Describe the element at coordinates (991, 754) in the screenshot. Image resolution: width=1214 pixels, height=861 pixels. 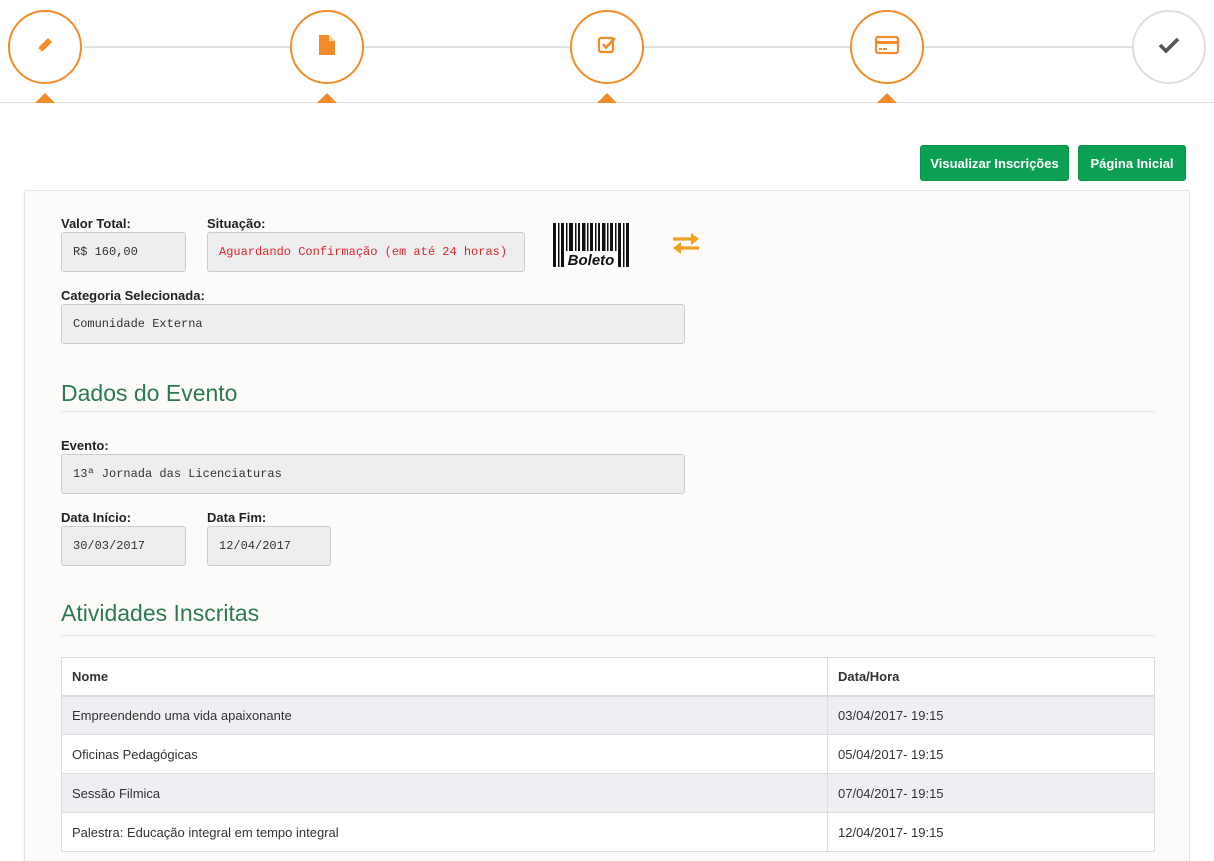
I see `activity-datetime: 05/04/2017- 19:15` at that location.